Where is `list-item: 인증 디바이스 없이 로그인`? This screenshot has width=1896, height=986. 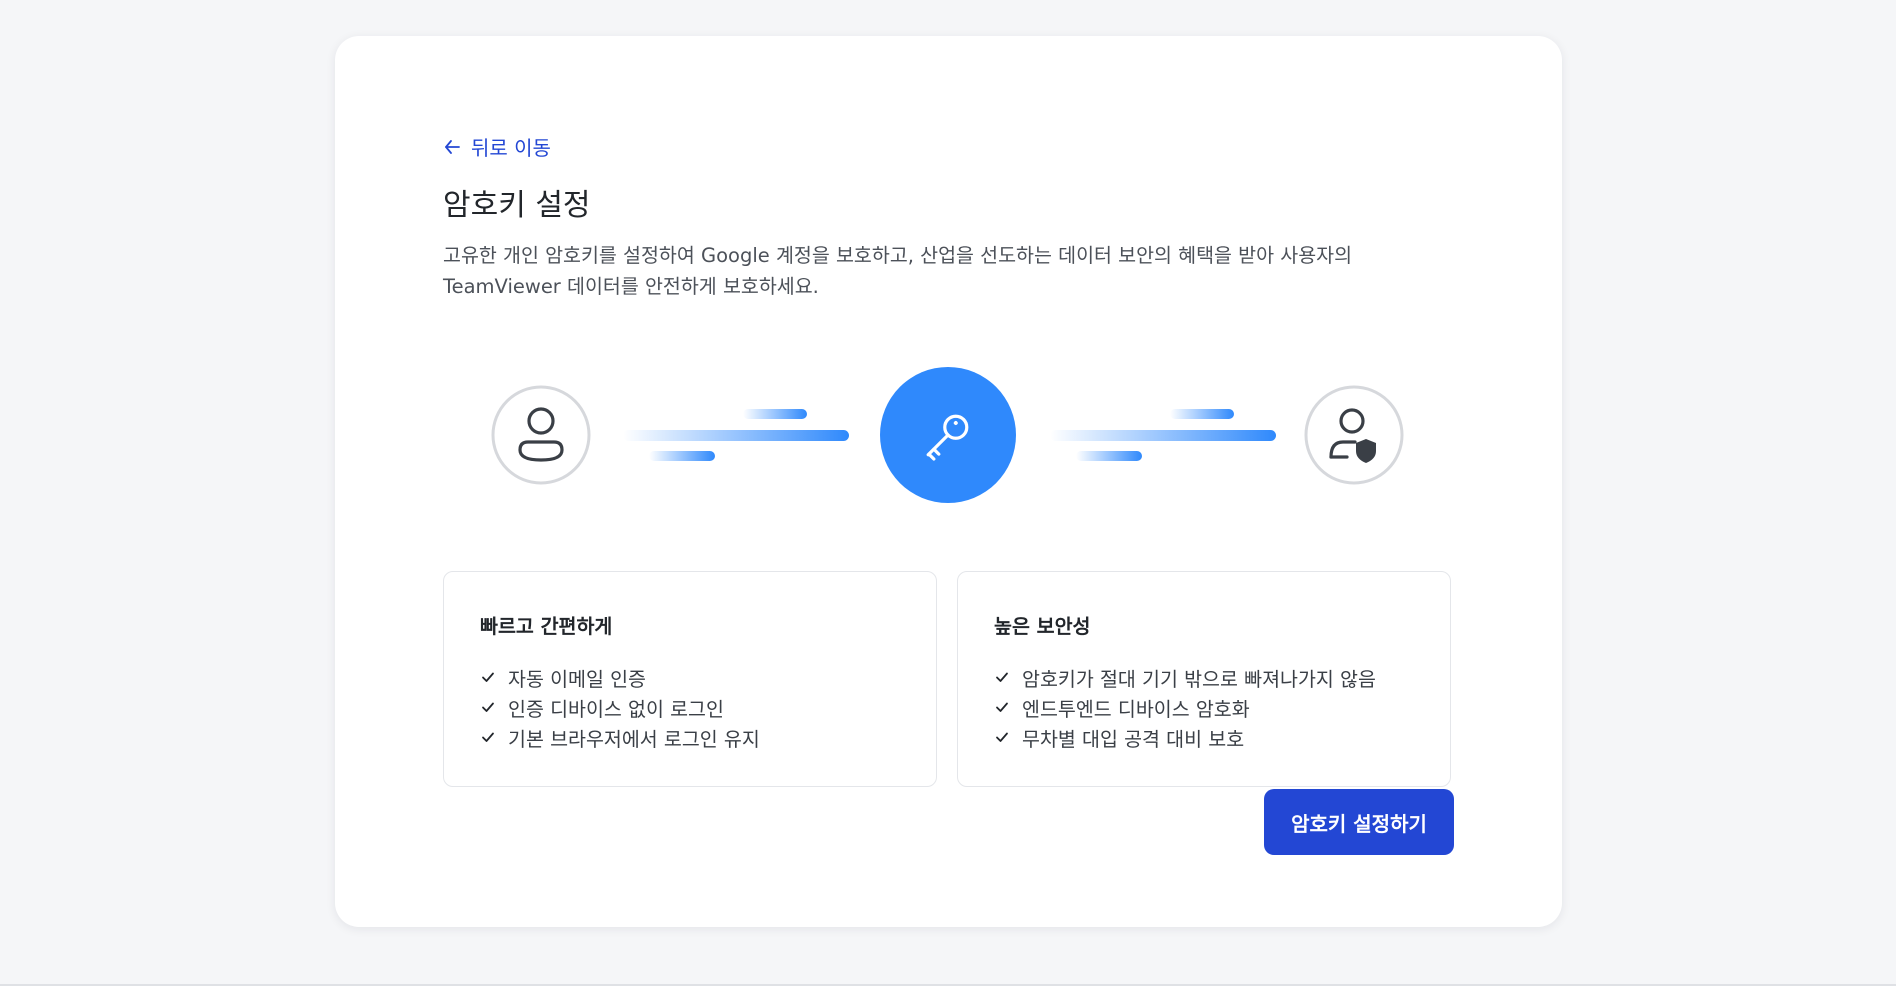 list-item: 인증 디바이스 없이 로그인 is located at coordinates (620, 707).